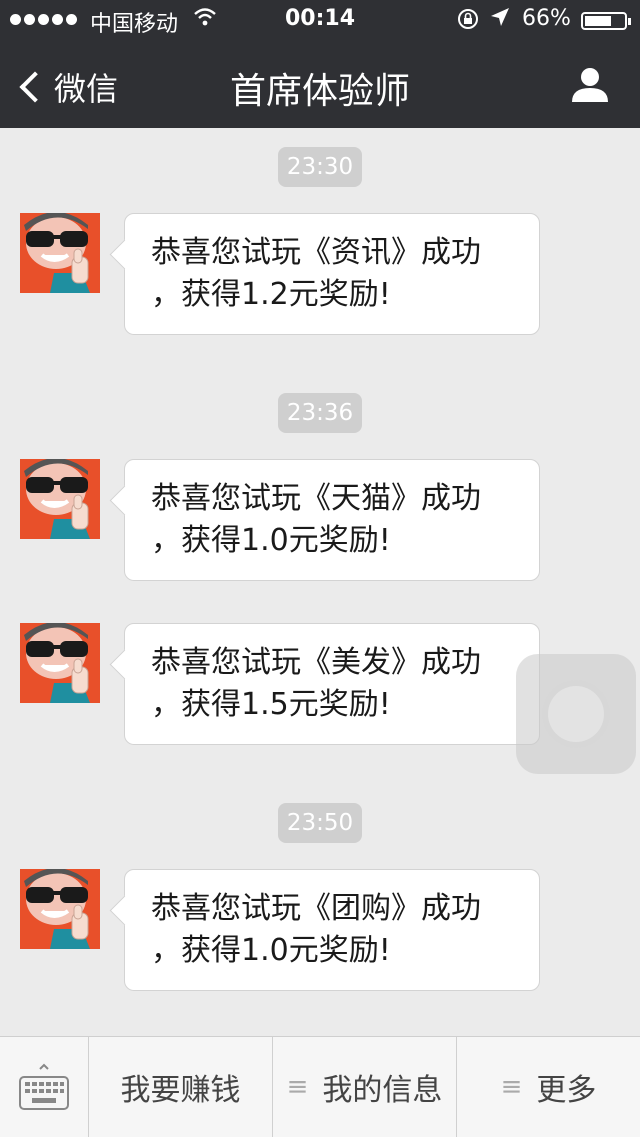 The height and width of the screenshot is (1137, 640). I want to click on menu-item-more: ≡ 更多, so click(548, 1087).